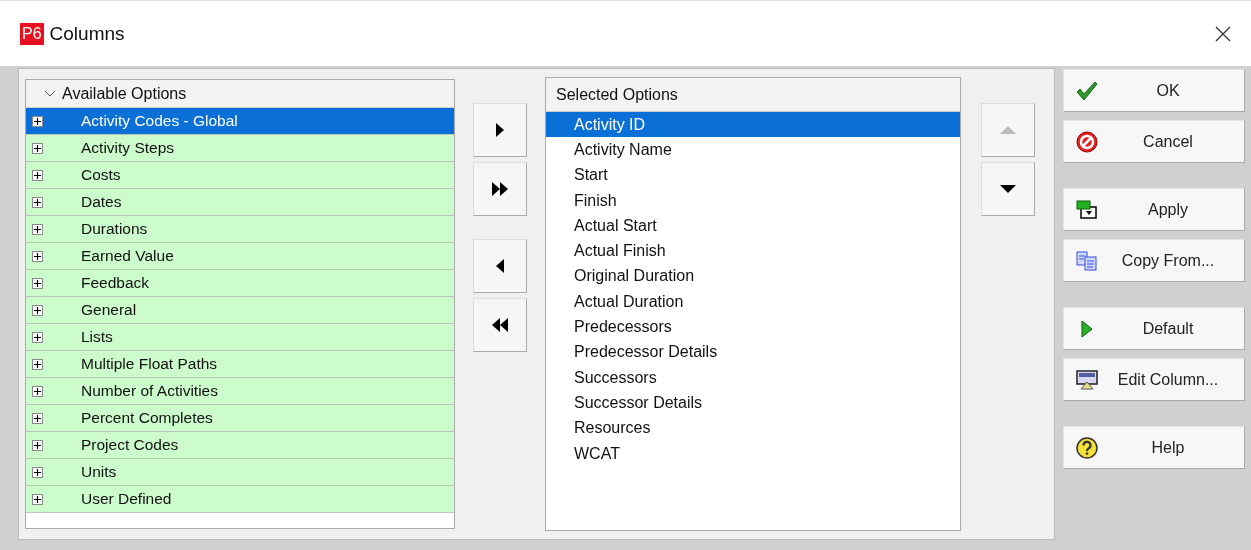 Image resolution: width=1251 pixels, height=550 pixels. I want to click on window-title: Columns, so click(87, 33).